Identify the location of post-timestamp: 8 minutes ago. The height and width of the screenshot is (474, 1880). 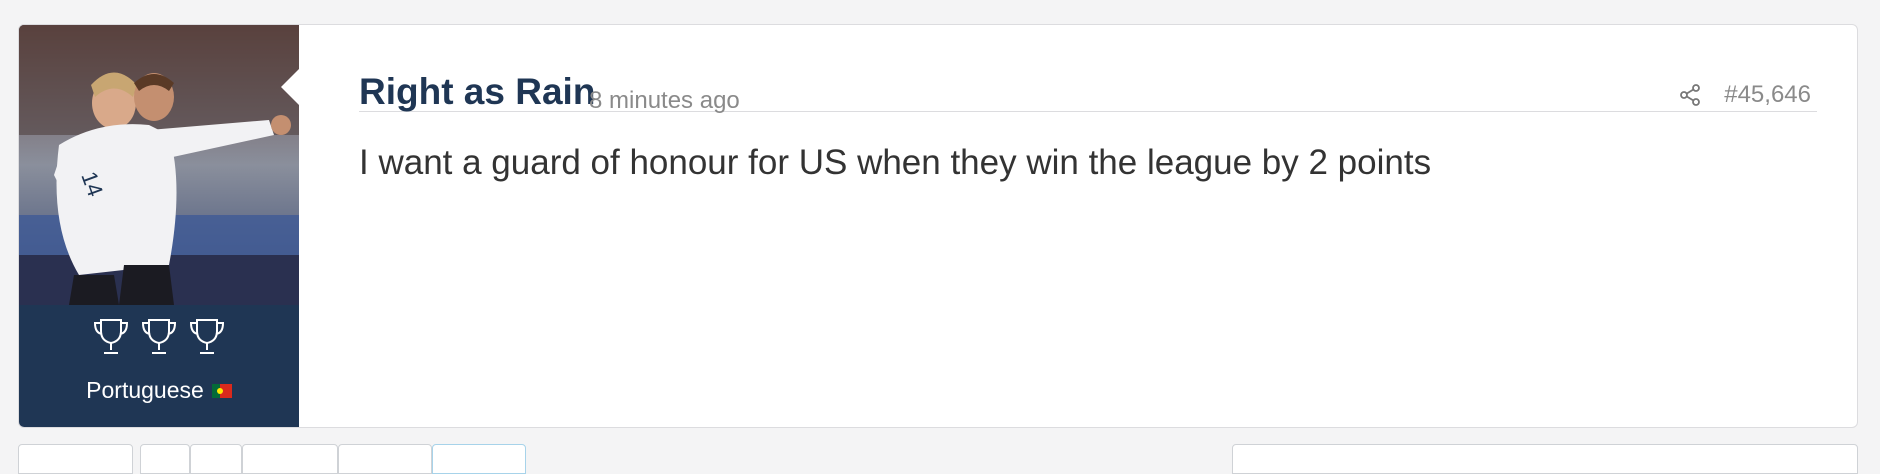
(664, 100).